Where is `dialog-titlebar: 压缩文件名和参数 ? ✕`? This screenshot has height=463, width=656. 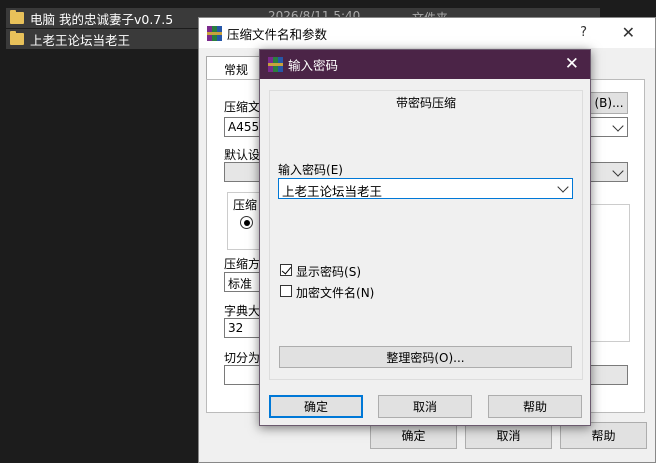 dialog-titlebar: 压缩文件名和参数 ? ✕ is located at coordinates (427, 33).